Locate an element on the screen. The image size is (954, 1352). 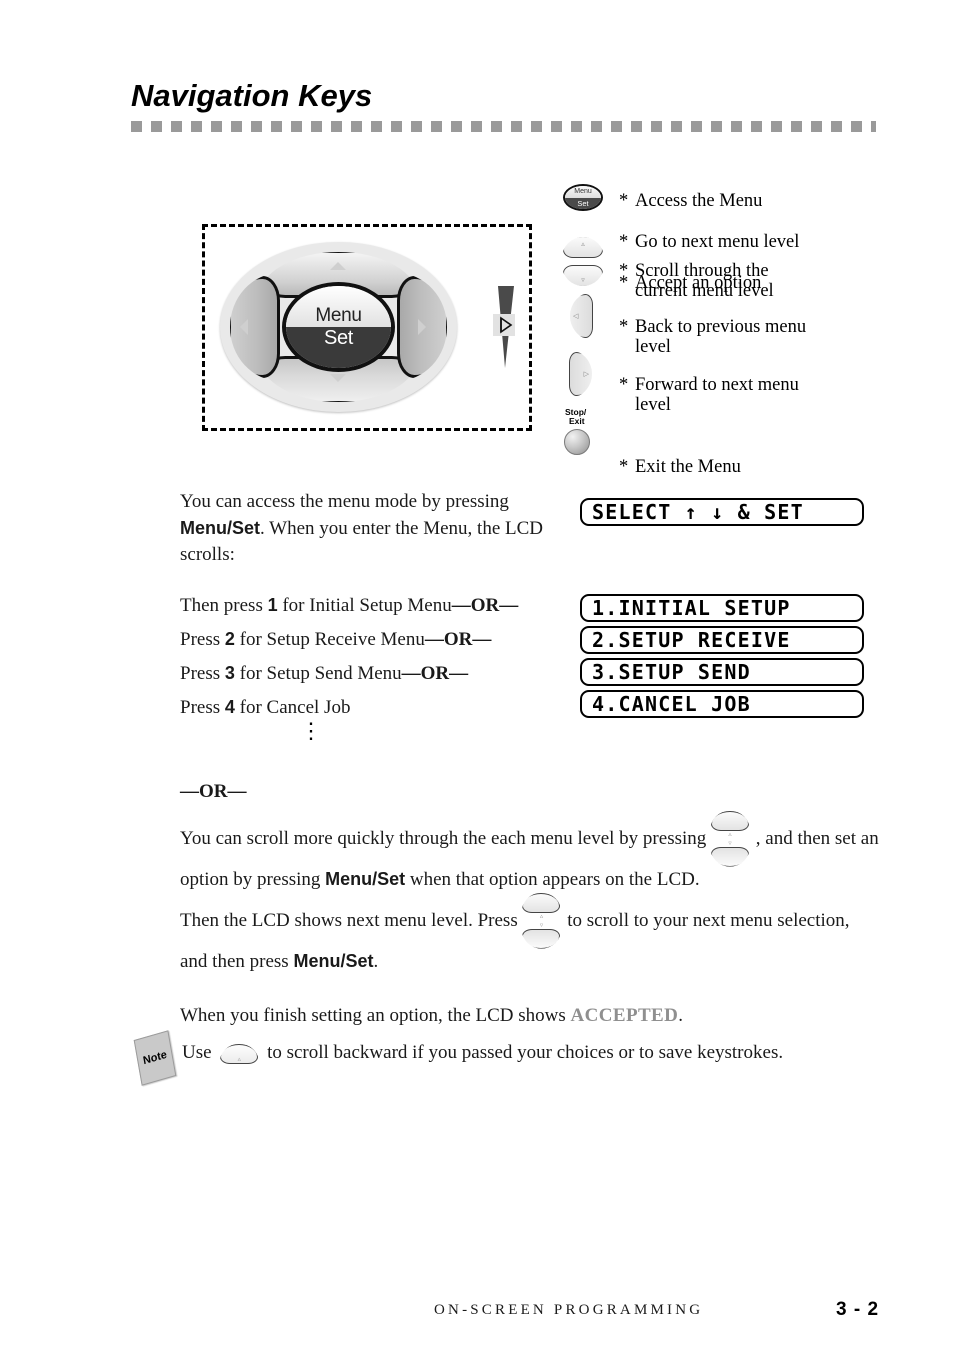
intro-text-part1: You can access the menu mode by pressing is located at coordinates (344, 501).